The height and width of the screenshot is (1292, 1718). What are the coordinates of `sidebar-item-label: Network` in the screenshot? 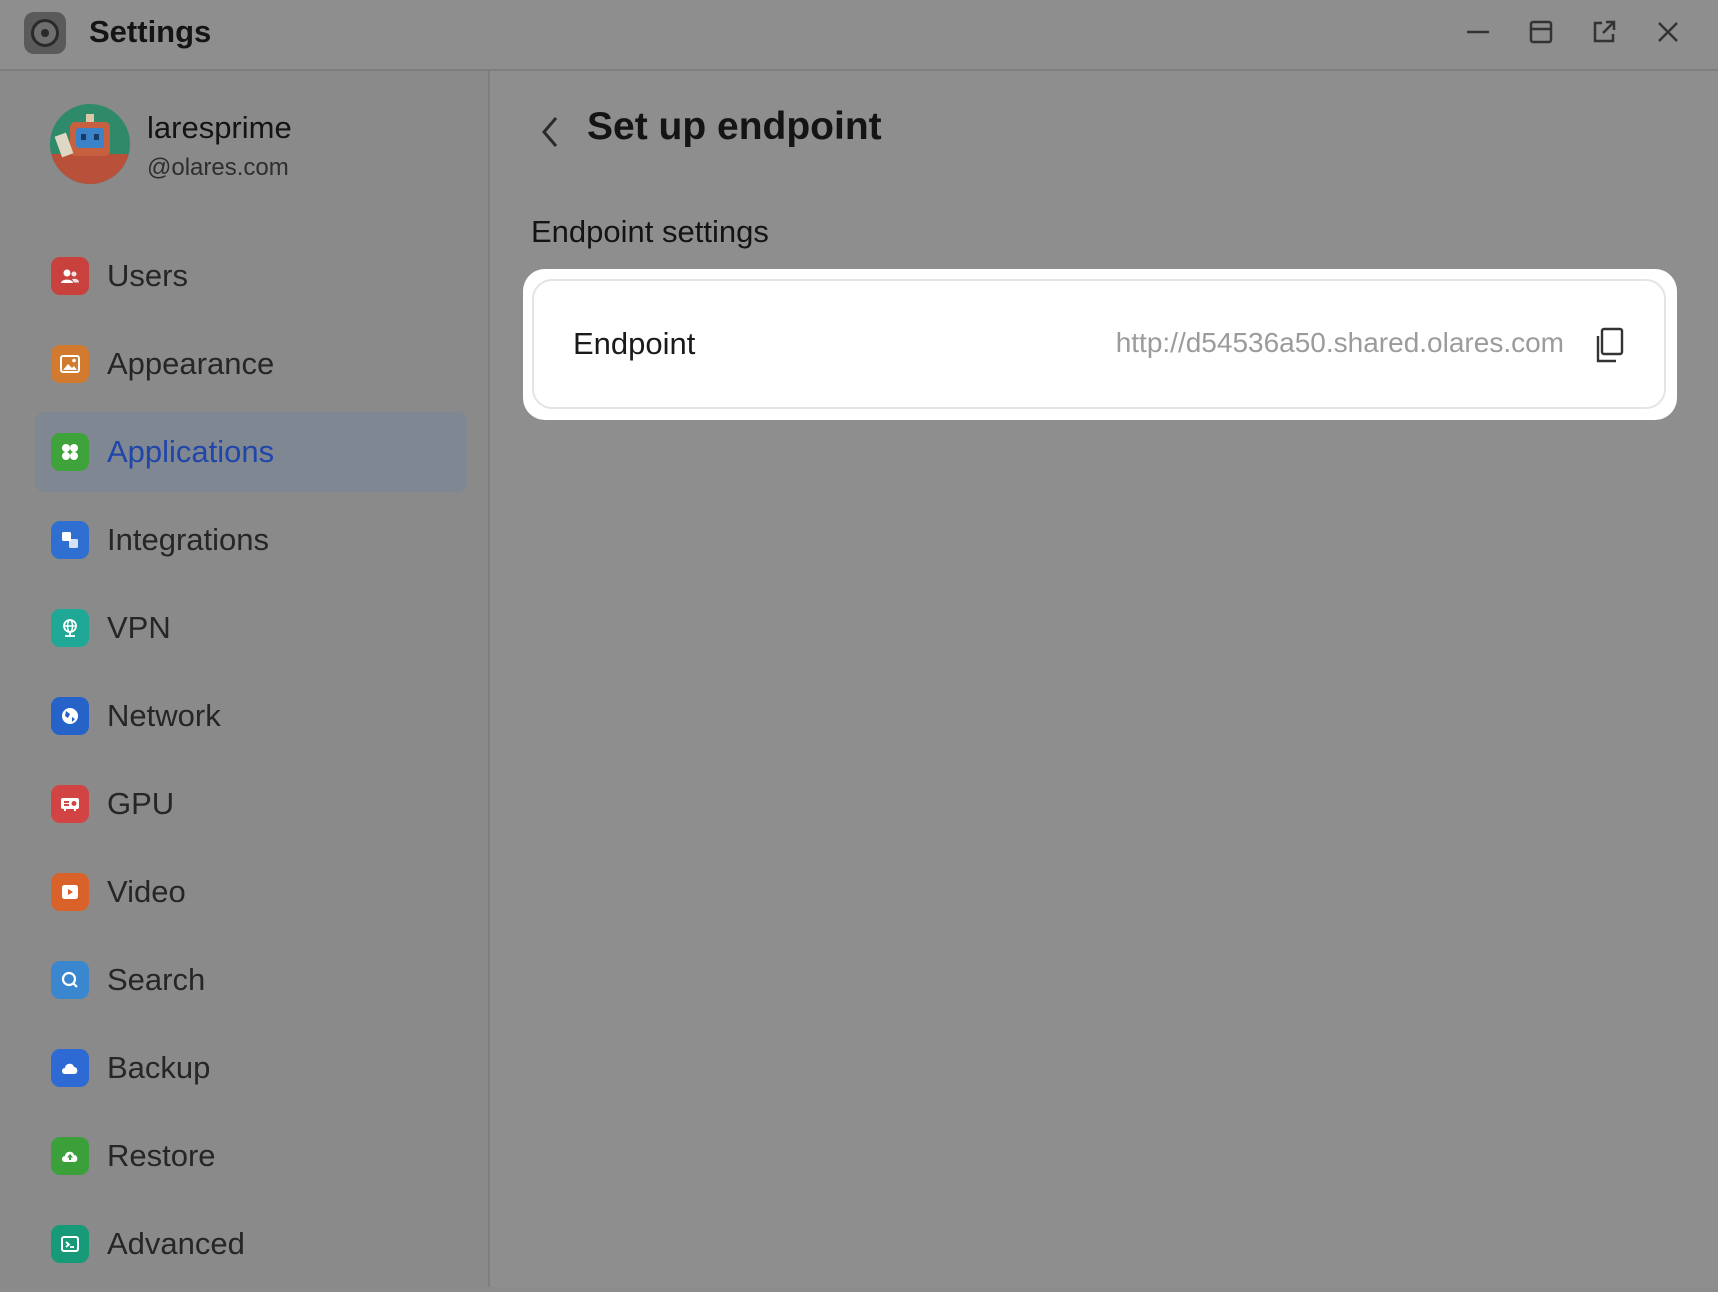 It's located at (164, 715).